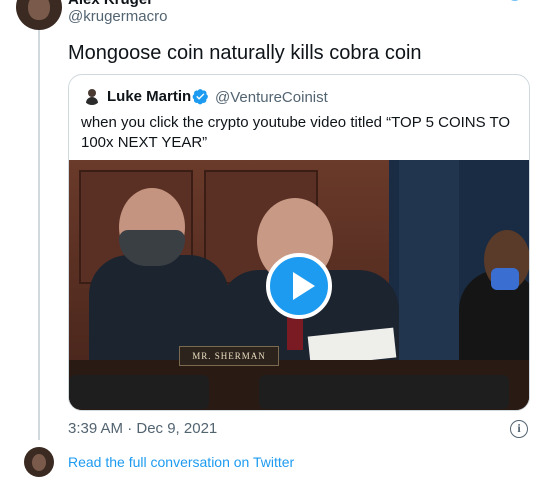  Describe the element at coordinates (229, 356) in the screenshot. I see `nameplate: MR. SHERMAN` at that location.